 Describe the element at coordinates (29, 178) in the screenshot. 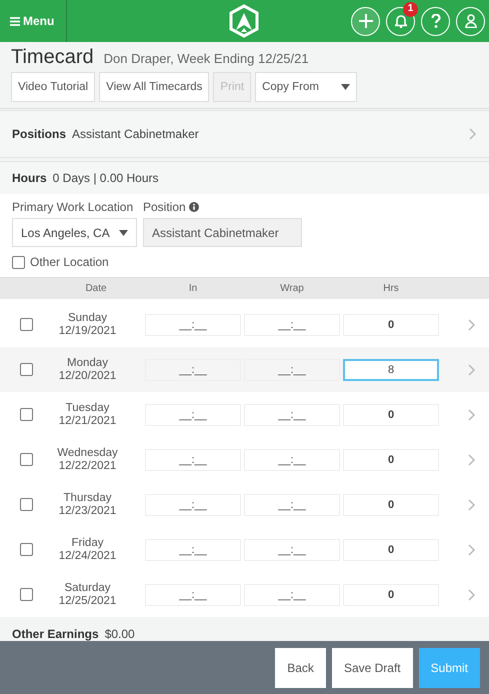

I see `hours-label: Hours` at that location.